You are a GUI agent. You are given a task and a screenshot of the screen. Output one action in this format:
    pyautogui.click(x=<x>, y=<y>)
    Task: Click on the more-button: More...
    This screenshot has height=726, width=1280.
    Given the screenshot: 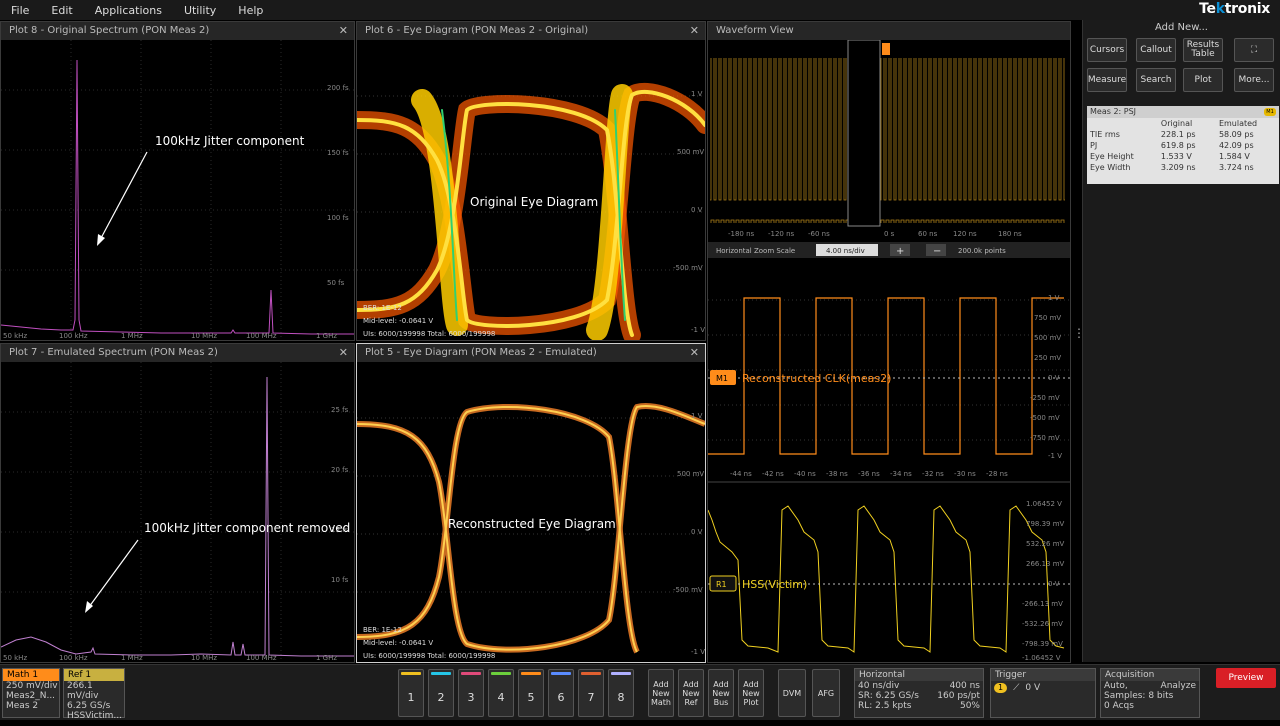 What is the action you would take?
    pyautogui.click(x=1254, y=80)
    